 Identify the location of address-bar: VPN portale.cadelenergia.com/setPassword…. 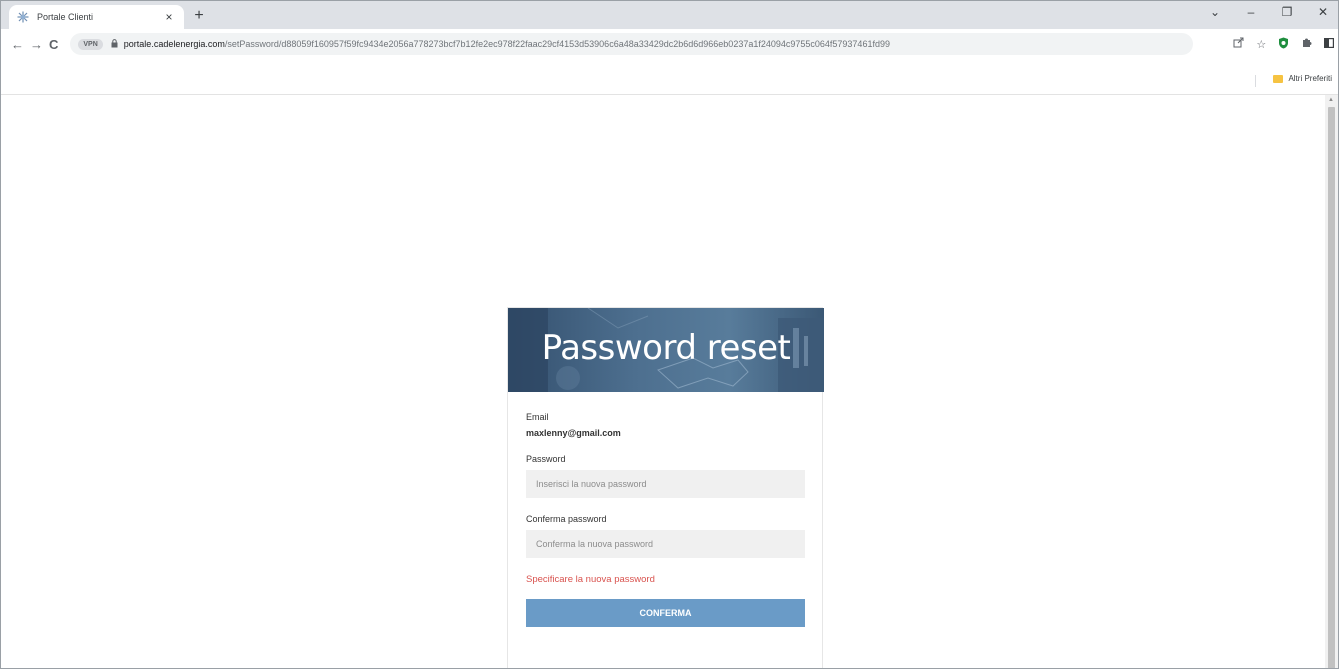
(632, 44).